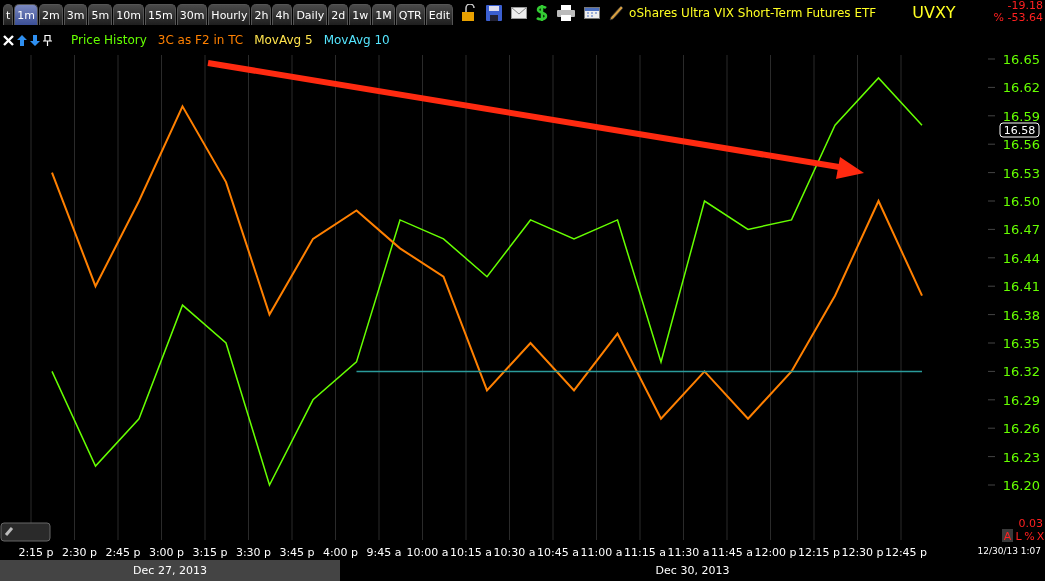 The width and height of the screenshot is (1045, 581). Describe the element at coordinates (1021, 230) in the screenshot. I see `y-axis-label: 16.47` at that location.